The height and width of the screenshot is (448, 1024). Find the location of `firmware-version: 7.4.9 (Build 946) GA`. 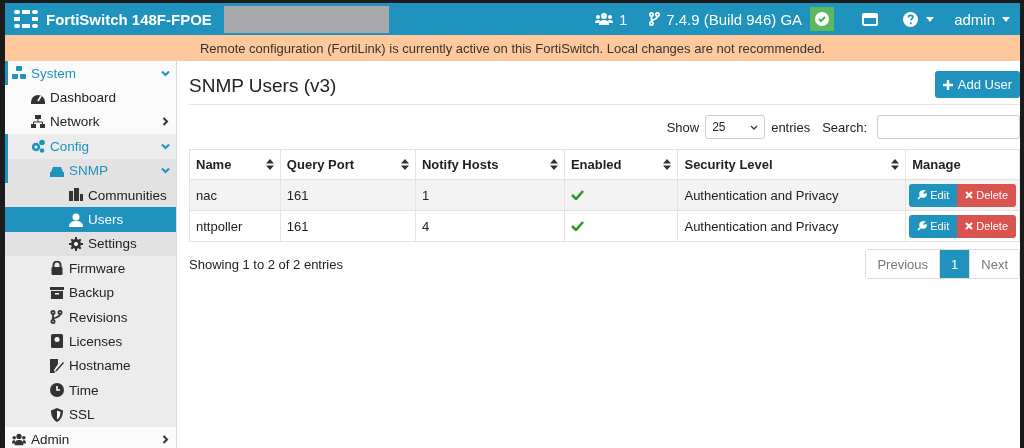

firmware-version: 7.4.9 (Build 946) GA is located at coordinates (734, 19).